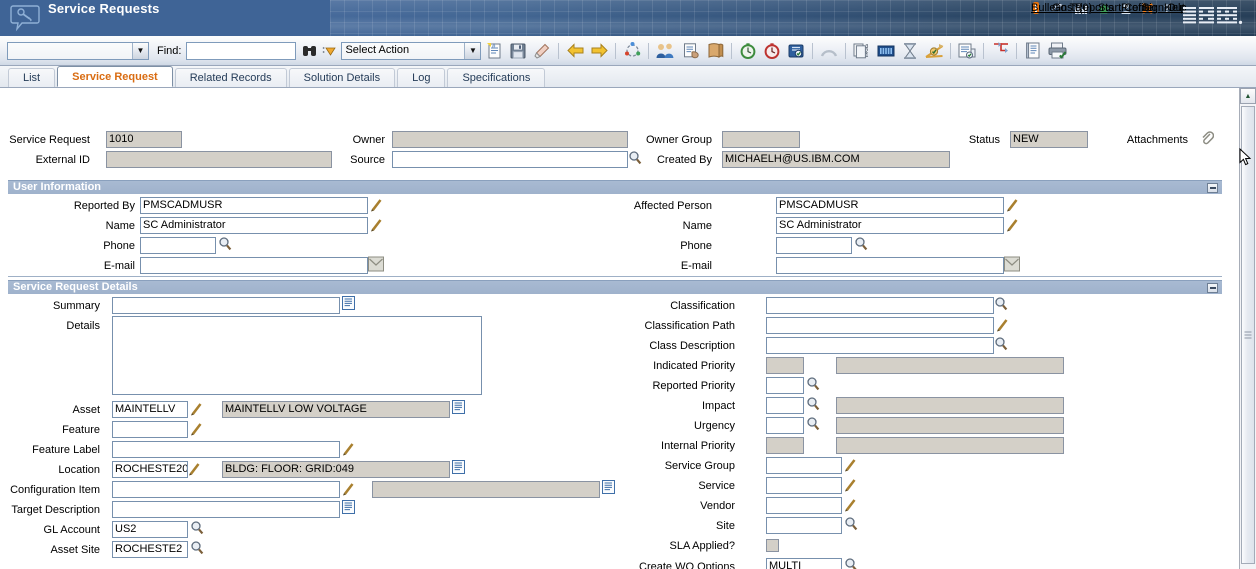 This screenshot has width=1256, height=569. Describe the element at coordinates (1033, 51) in the screenshot. I see `create-communication-icon` at that location.